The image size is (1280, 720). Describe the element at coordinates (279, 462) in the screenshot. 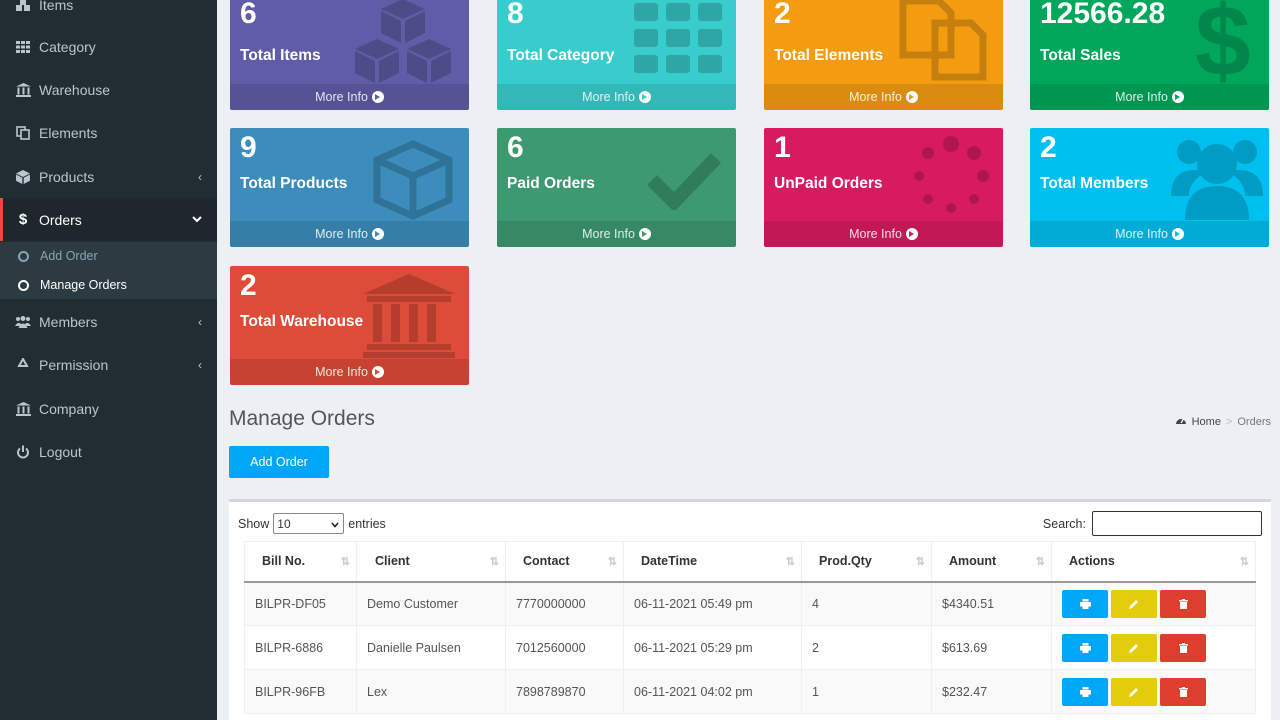

I see `add-order-button: Add Order` at that location.